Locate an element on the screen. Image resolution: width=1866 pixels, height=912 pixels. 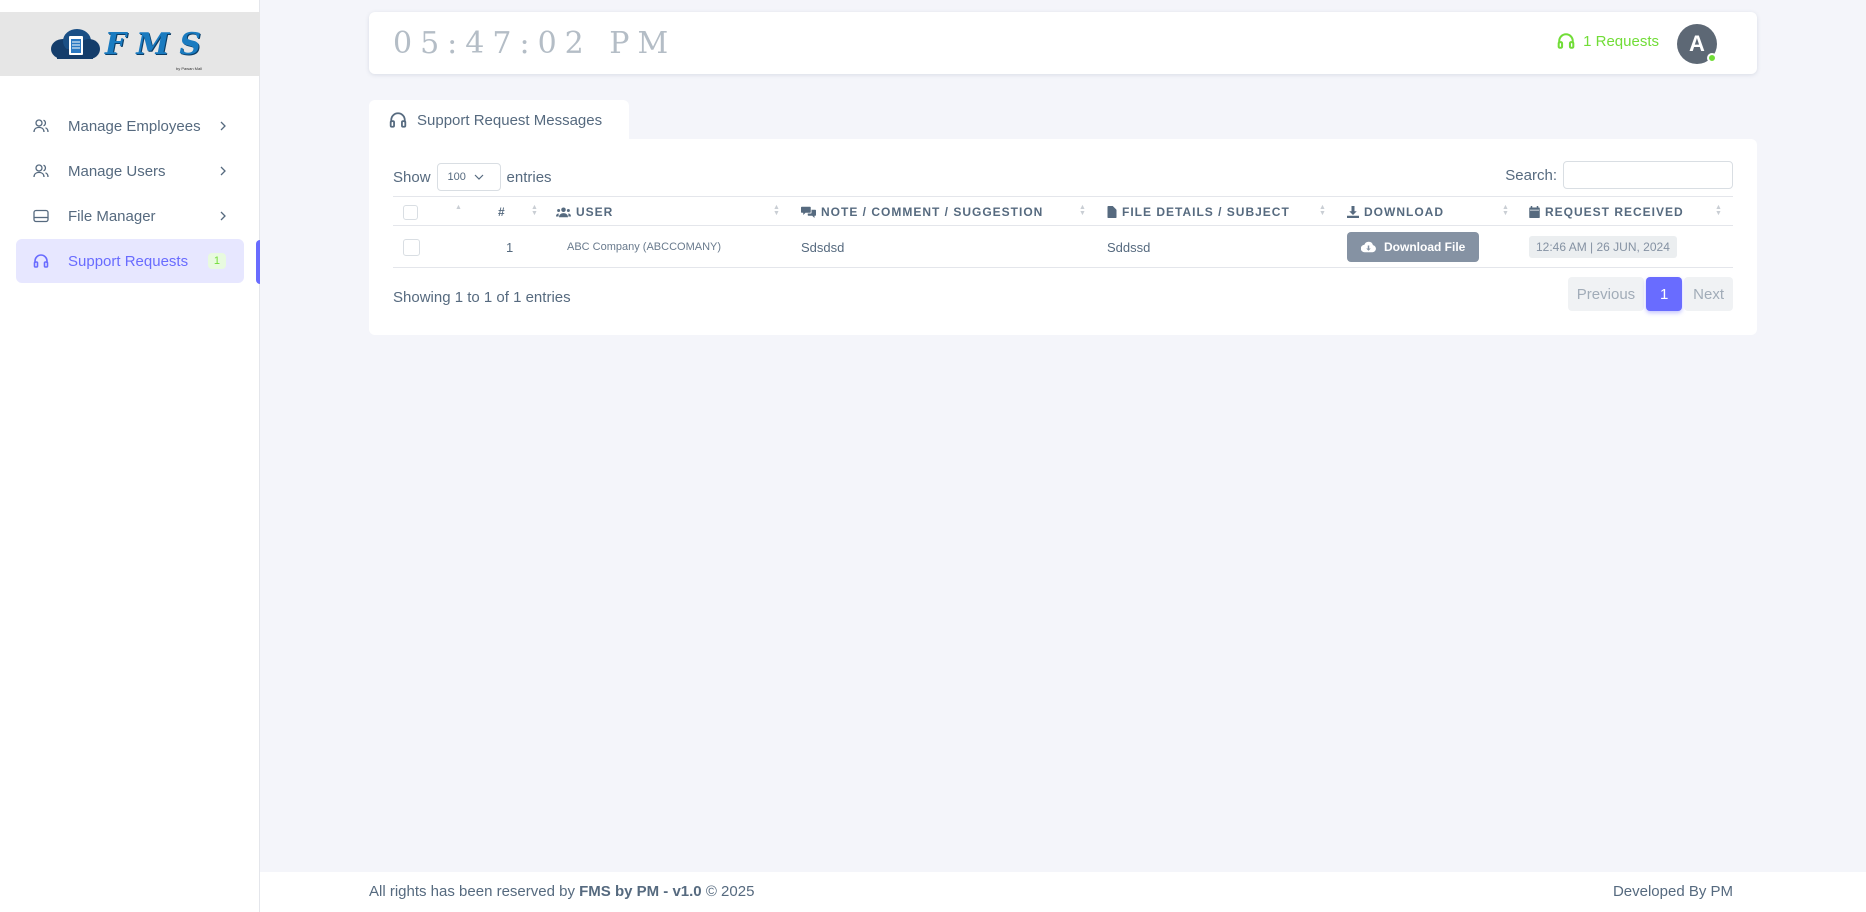
tab-label: Support Request Messages is located at coordinates (510, 120).